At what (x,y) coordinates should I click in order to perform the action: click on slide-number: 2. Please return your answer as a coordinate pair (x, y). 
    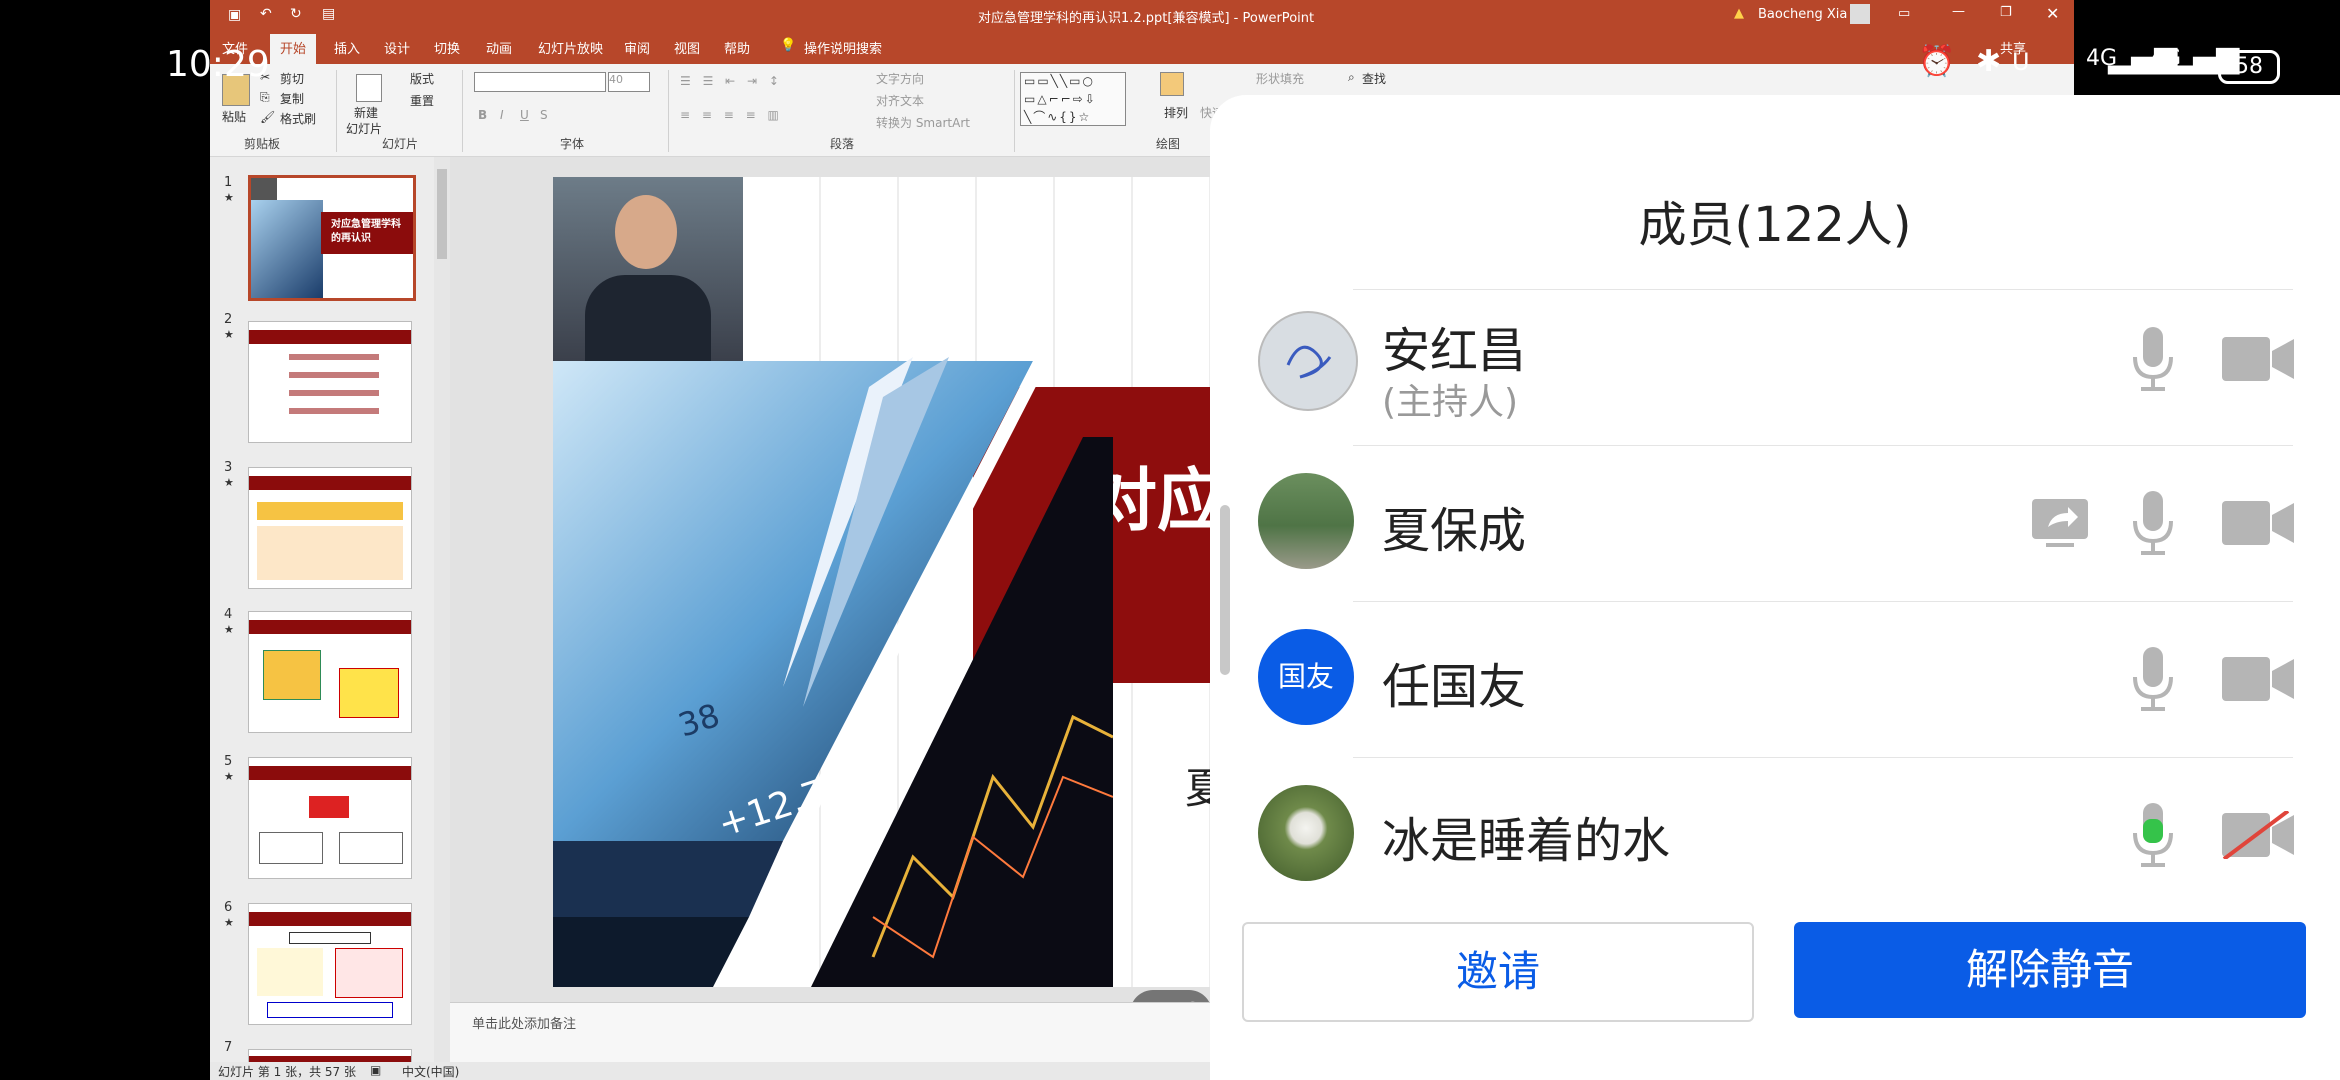
    Looking at the image, I should click on (228, 319).